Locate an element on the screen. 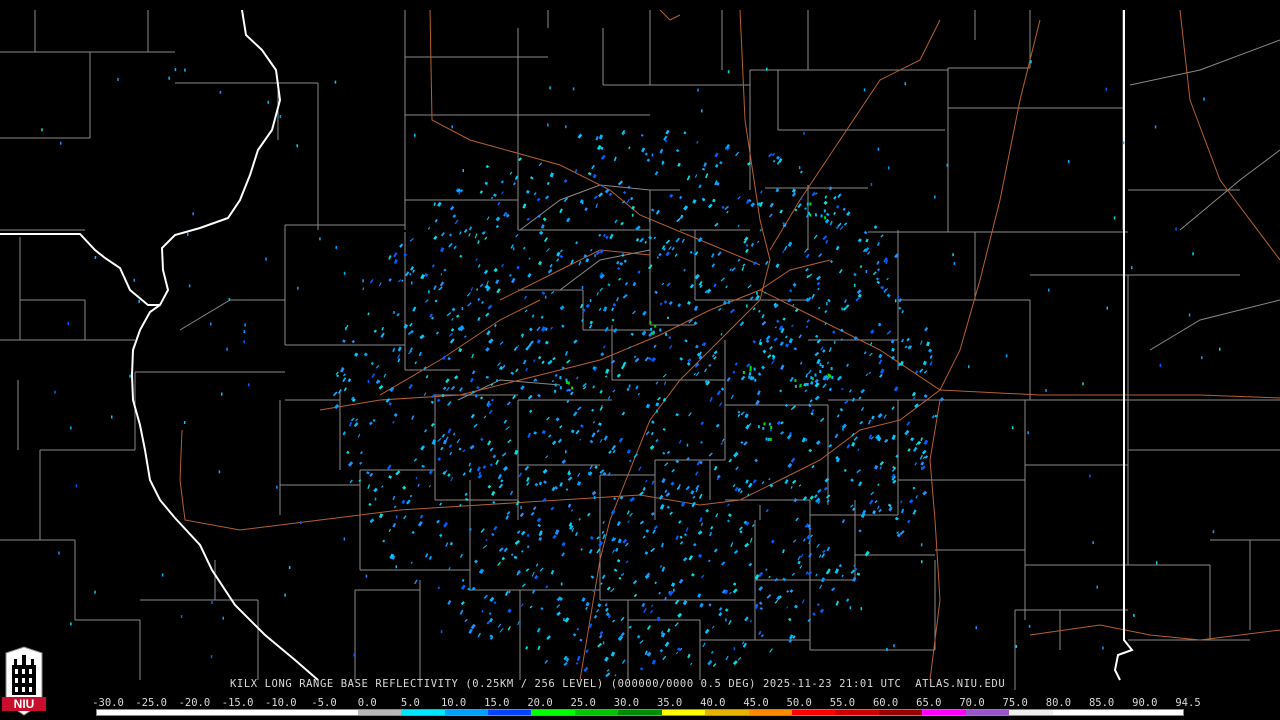 The height and width of the screenshot is (720, 1280). colorbar-label: -10.0 is located at coordinates (280, 703).